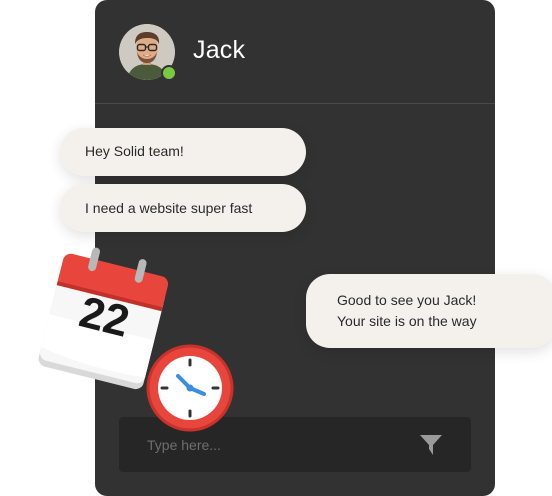  What do you see at coordinates (407, 321) in the screenshot?
I see `message-text-line: Your site is on the way` at bounding box center [407, 321].